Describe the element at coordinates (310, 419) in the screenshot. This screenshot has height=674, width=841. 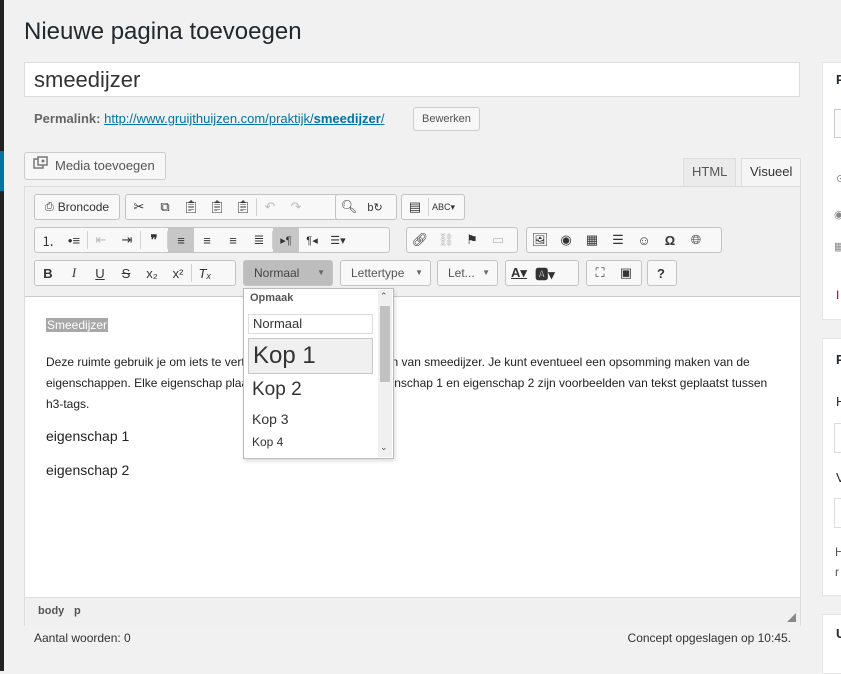
I see `format-option-kop3: Kop 3` at that location.